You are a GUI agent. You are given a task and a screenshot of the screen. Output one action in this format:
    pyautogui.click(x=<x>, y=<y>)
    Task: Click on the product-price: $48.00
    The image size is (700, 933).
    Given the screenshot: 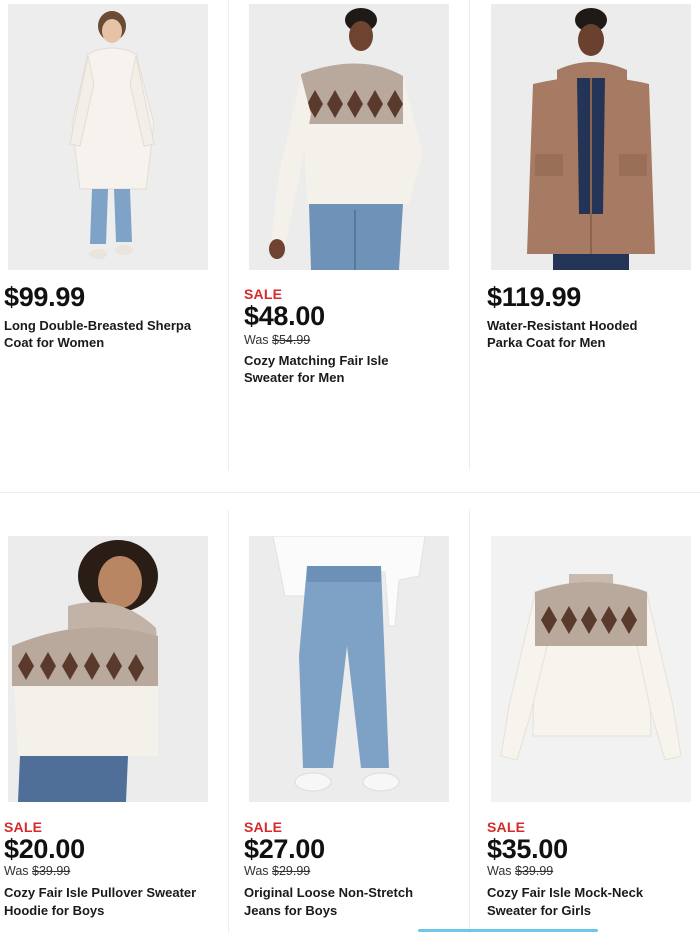 What is the action you would take?
    pyautogui.click(x=284, y=316)
    